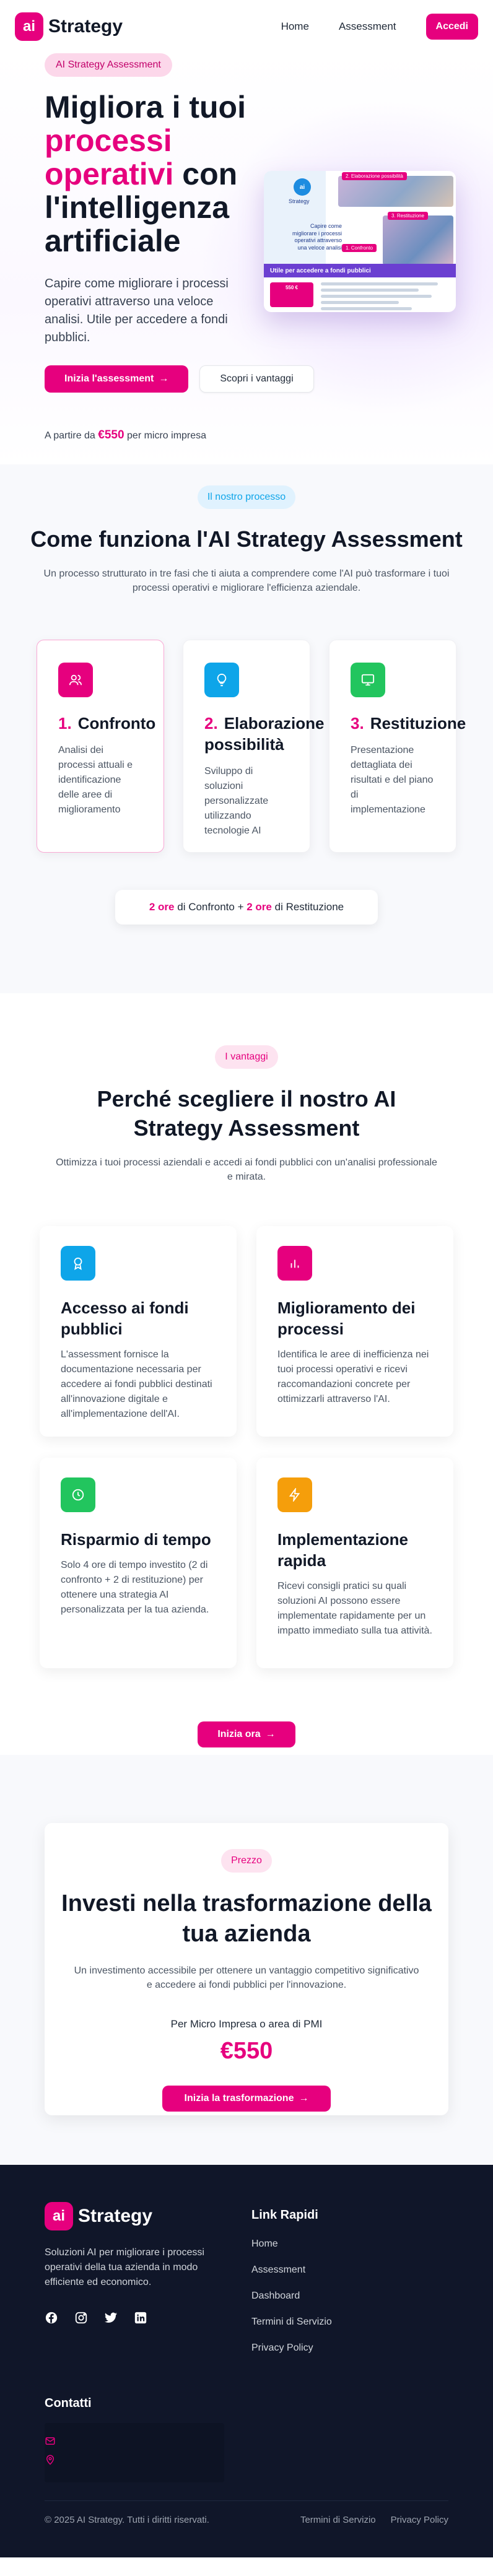  Describe the element at coordinates (50, 2441) in the screenshot. I see `mail-icon` at that location.